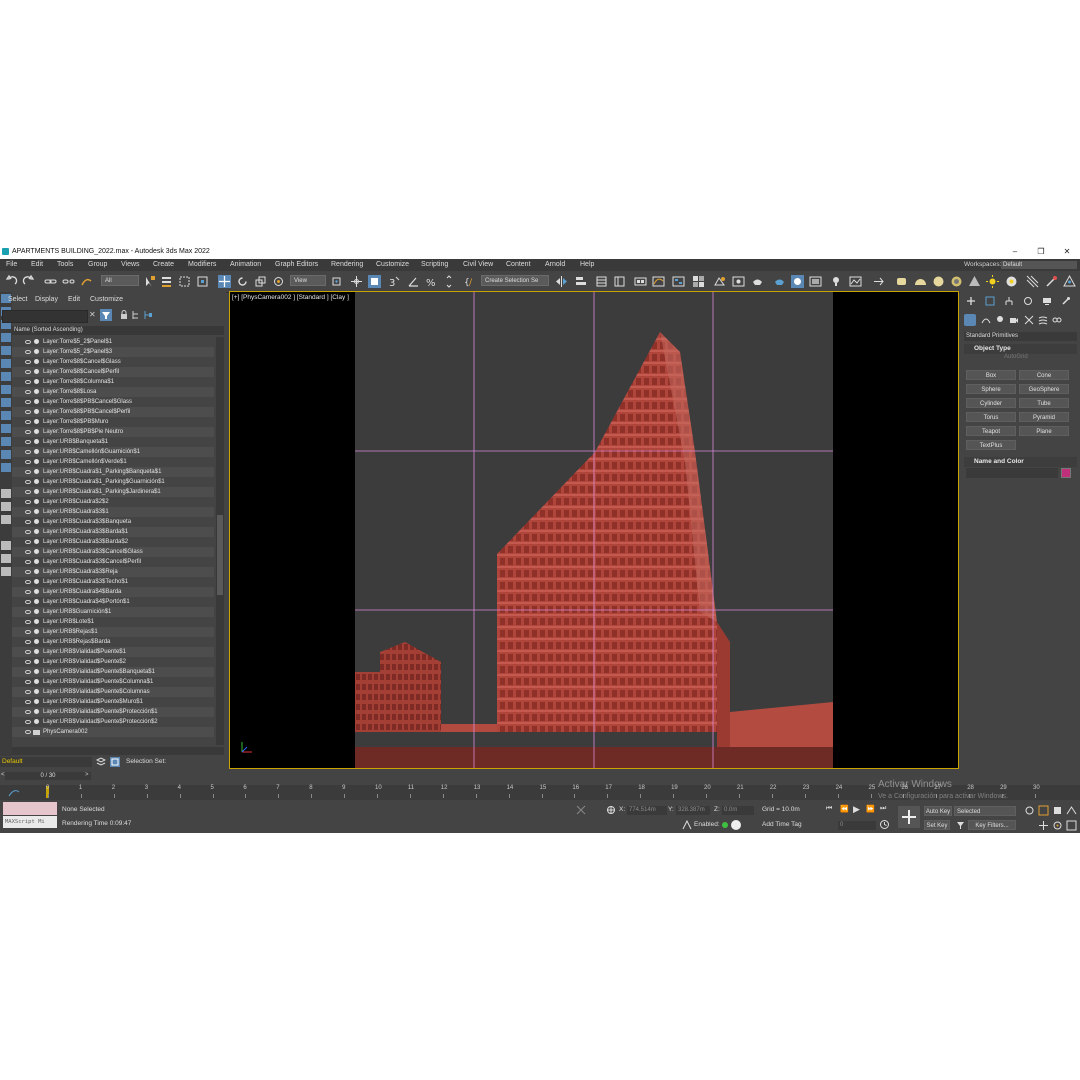 This screenshot has height=1080, width=1080. Describe the element at coordinates (909, 817) in the screenshot. I see `set-keys-icon` at that location.